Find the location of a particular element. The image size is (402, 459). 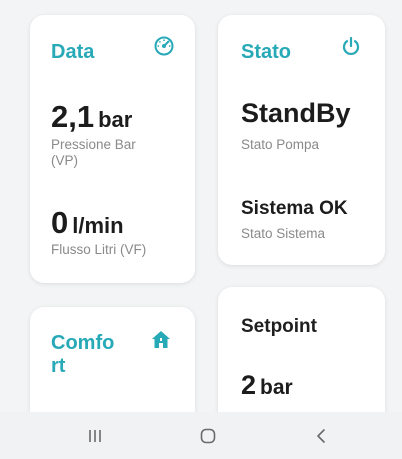

comfort-card-title: Comfo rt is located at coordinates (82, 355).